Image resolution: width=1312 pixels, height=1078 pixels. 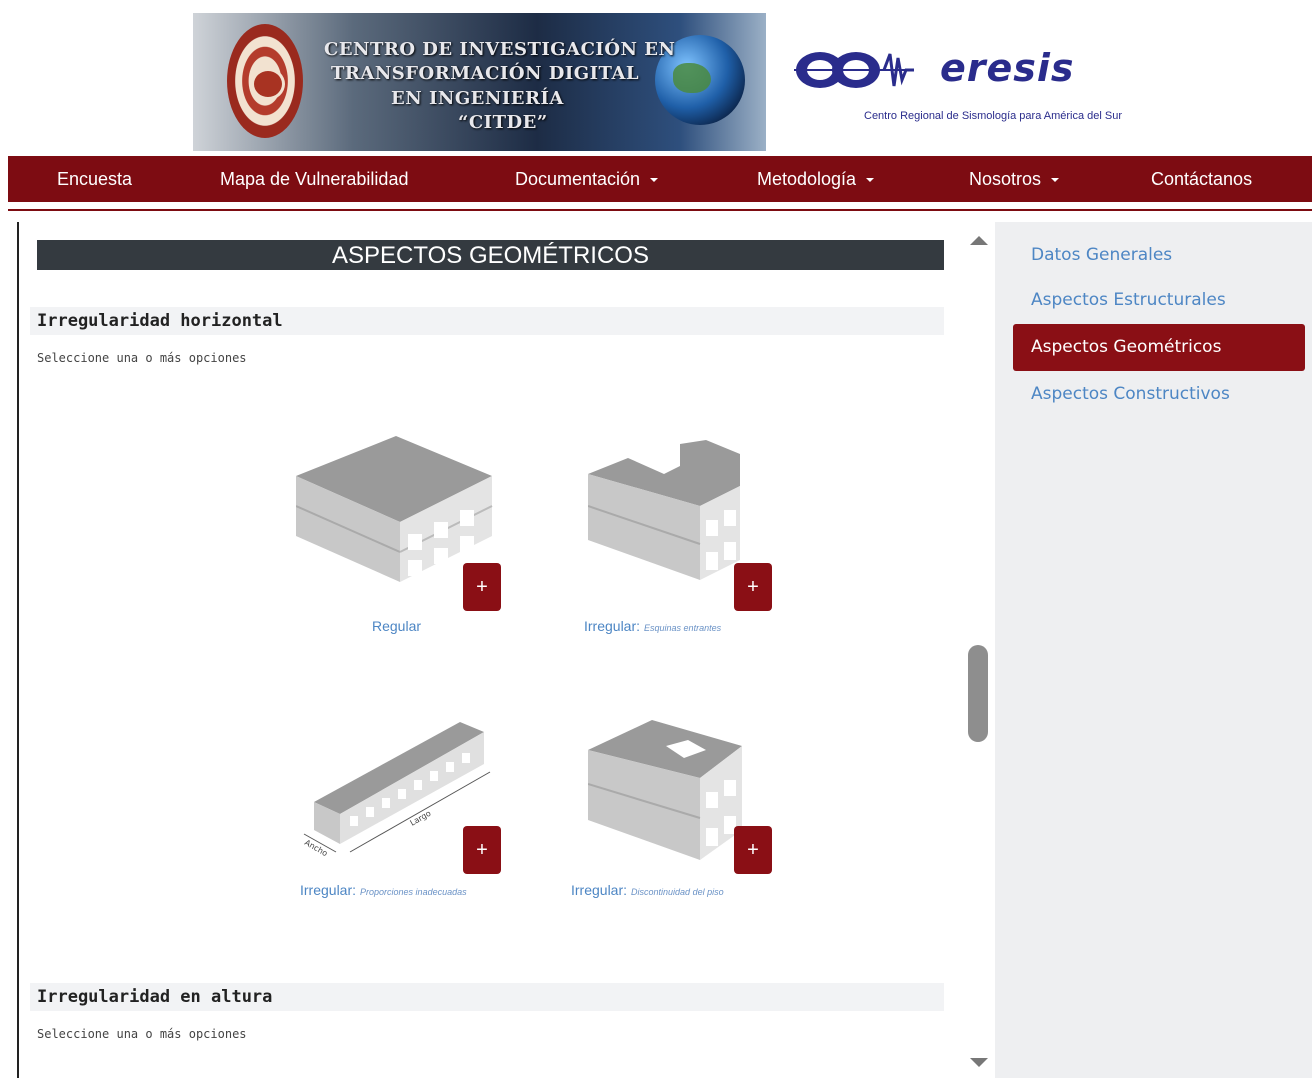 I want to click on option-detail-text: Discontinuidad del piso, so click(x=677, y=892).